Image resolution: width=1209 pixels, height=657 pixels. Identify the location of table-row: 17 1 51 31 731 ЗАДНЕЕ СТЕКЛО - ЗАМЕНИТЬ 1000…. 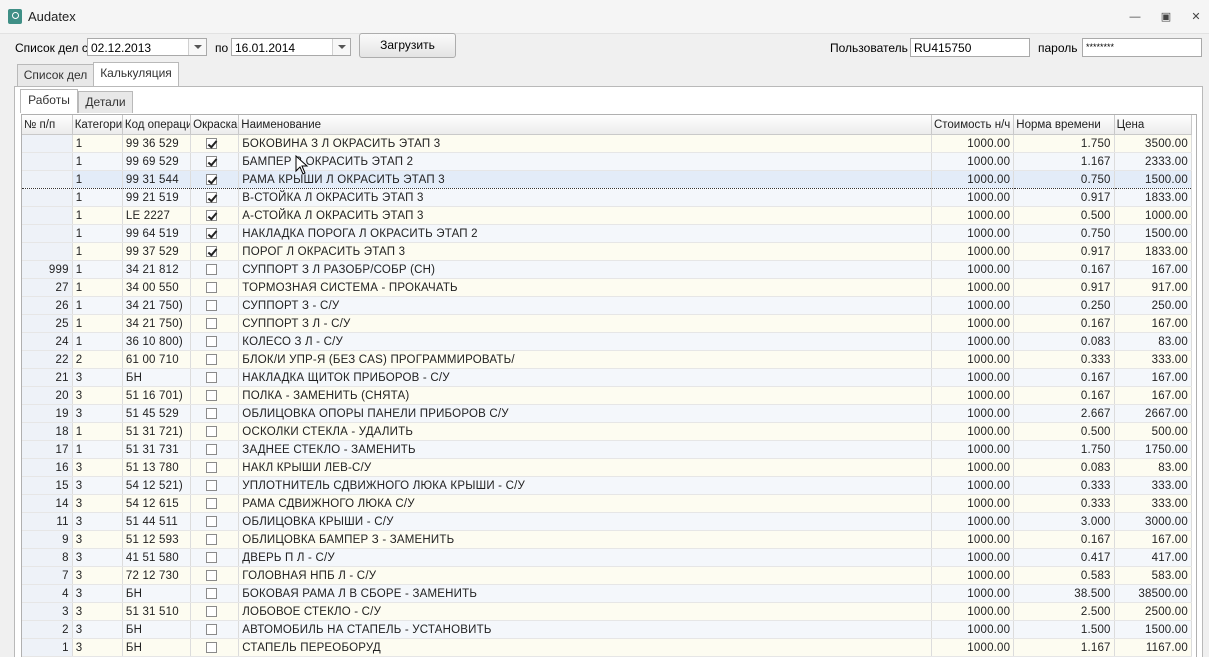
(607, 449).